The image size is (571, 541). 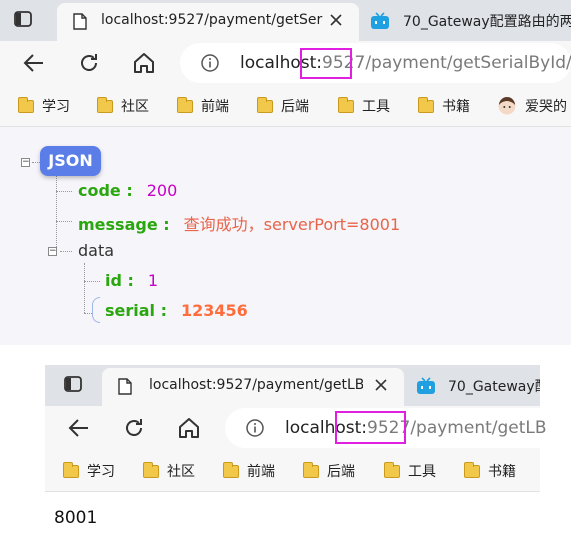 I want to click on selection-bracket, so click(x=96, y=310).